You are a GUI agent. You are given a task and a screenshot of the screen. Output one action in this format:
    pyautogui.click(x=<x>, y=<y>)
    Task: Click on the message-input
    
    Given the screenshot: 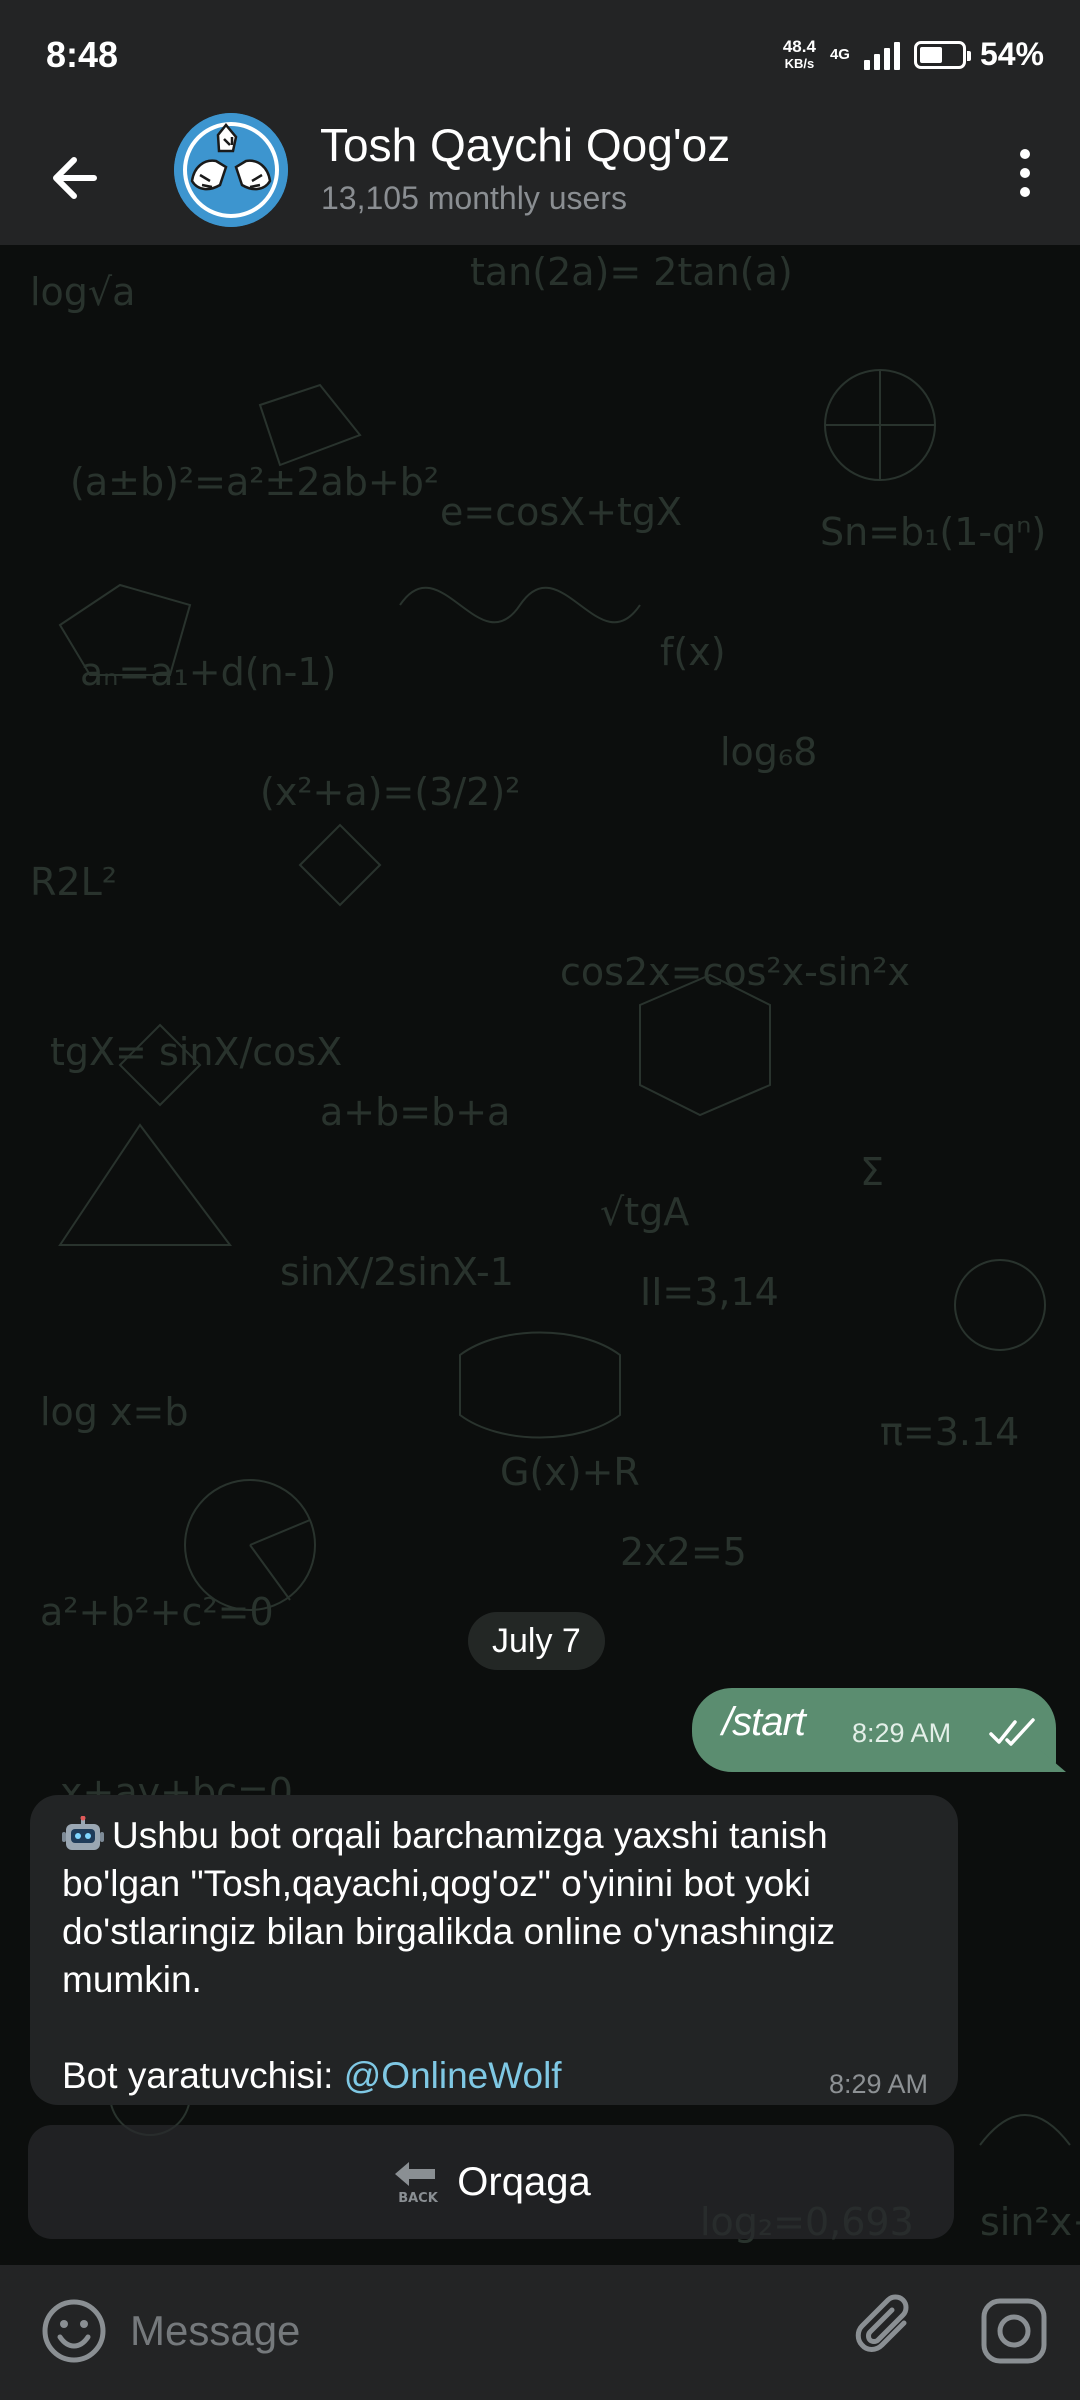 What is the action you would take?
    pyautogui.click(x=480, y=2331)
    